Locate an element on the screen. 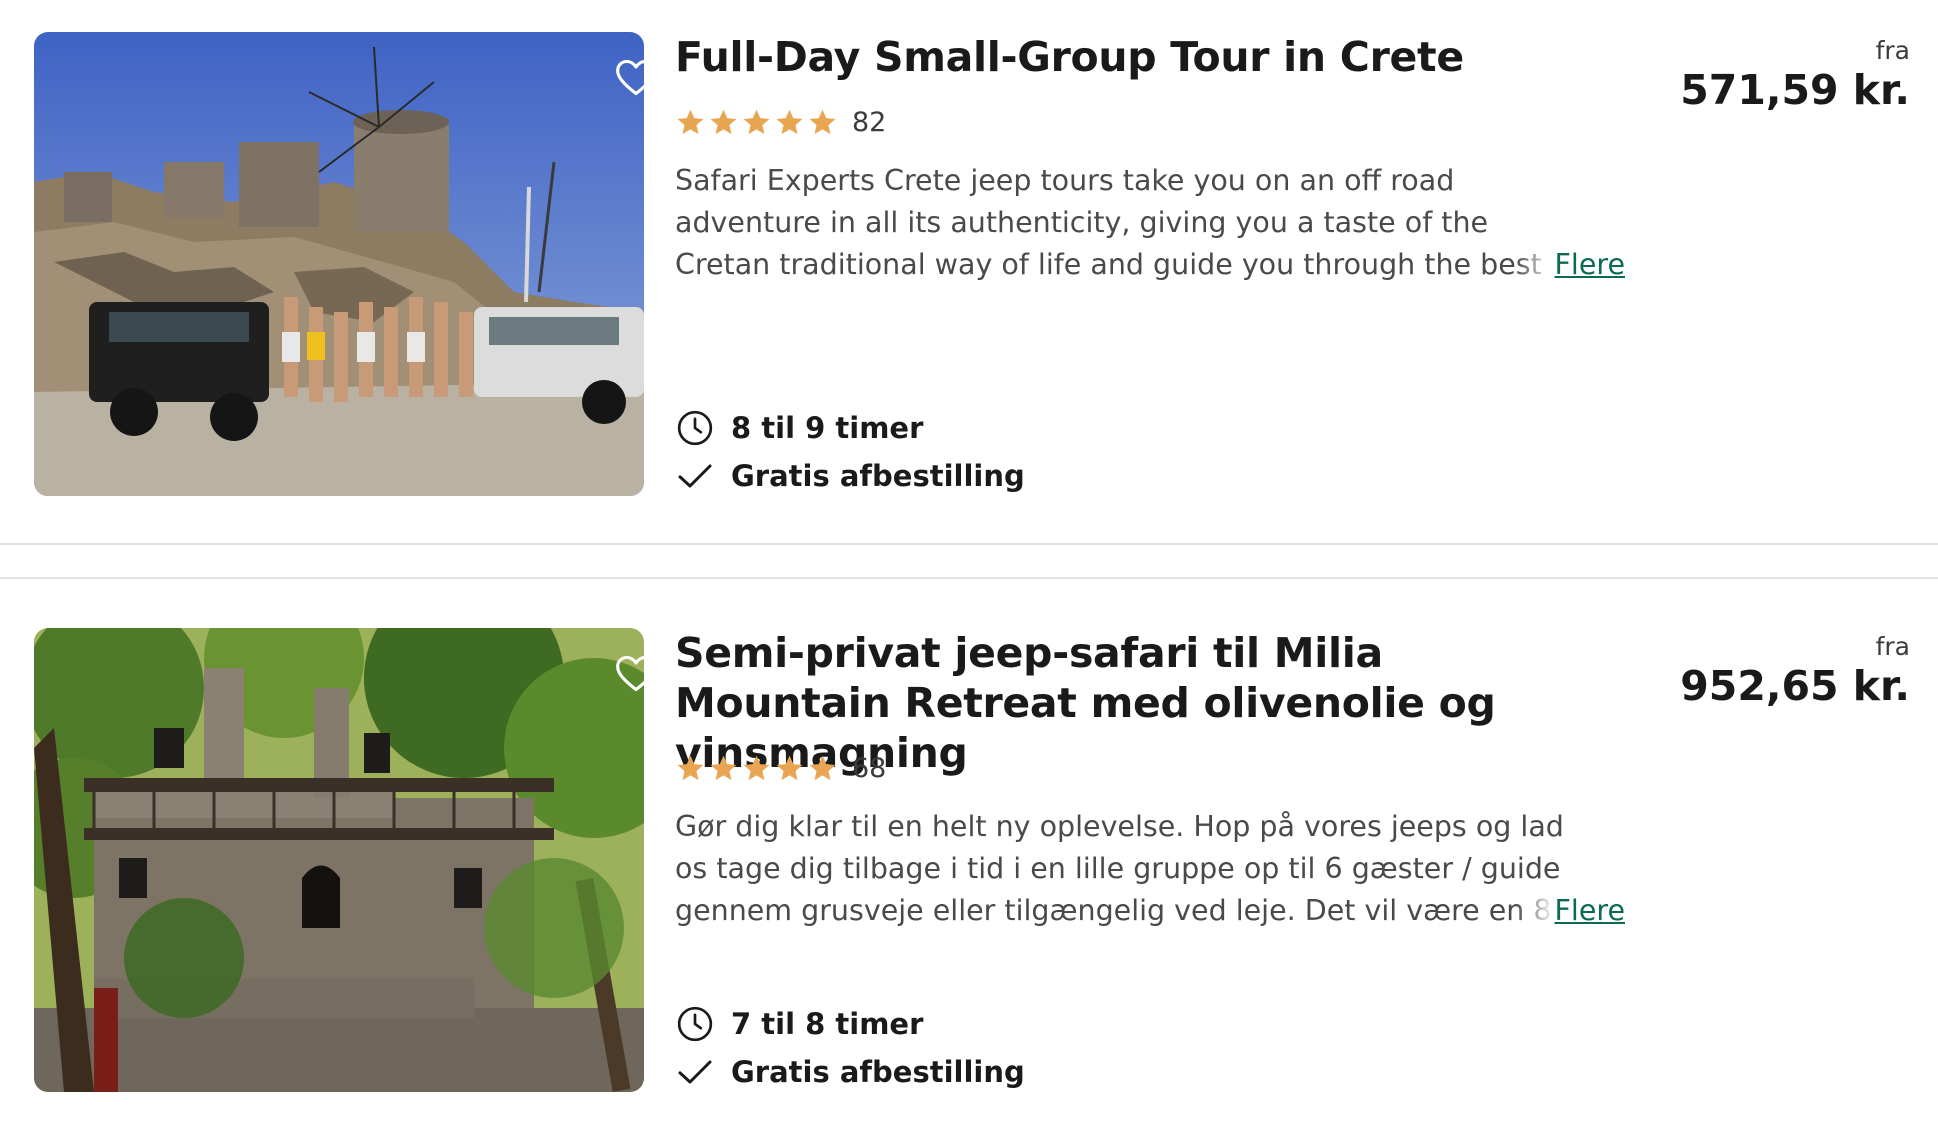  duration-row: 8 til 9 timer is located at coordinates (799, 428).